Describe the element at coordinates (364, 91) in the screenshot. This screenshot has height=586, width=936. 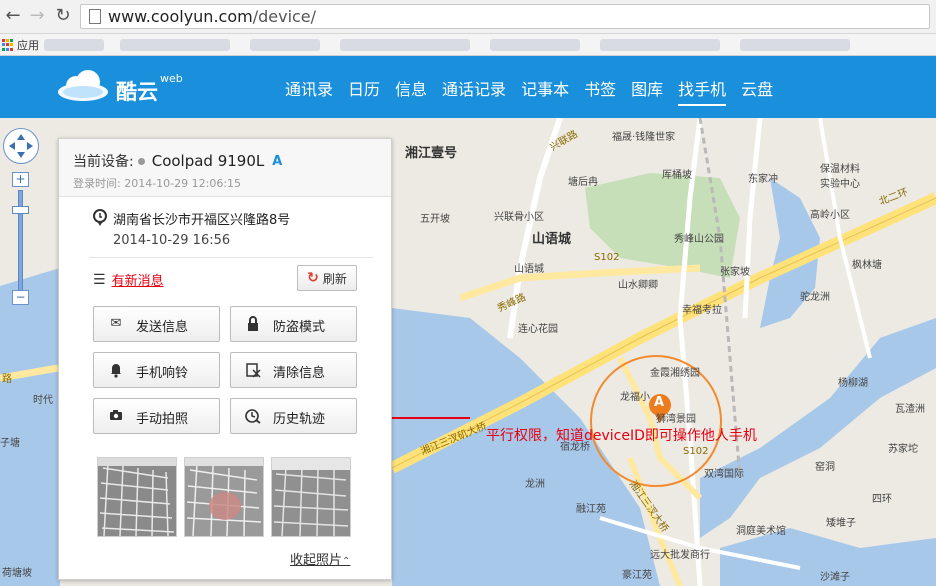
I see `nav-calendar: 日历` at that location.